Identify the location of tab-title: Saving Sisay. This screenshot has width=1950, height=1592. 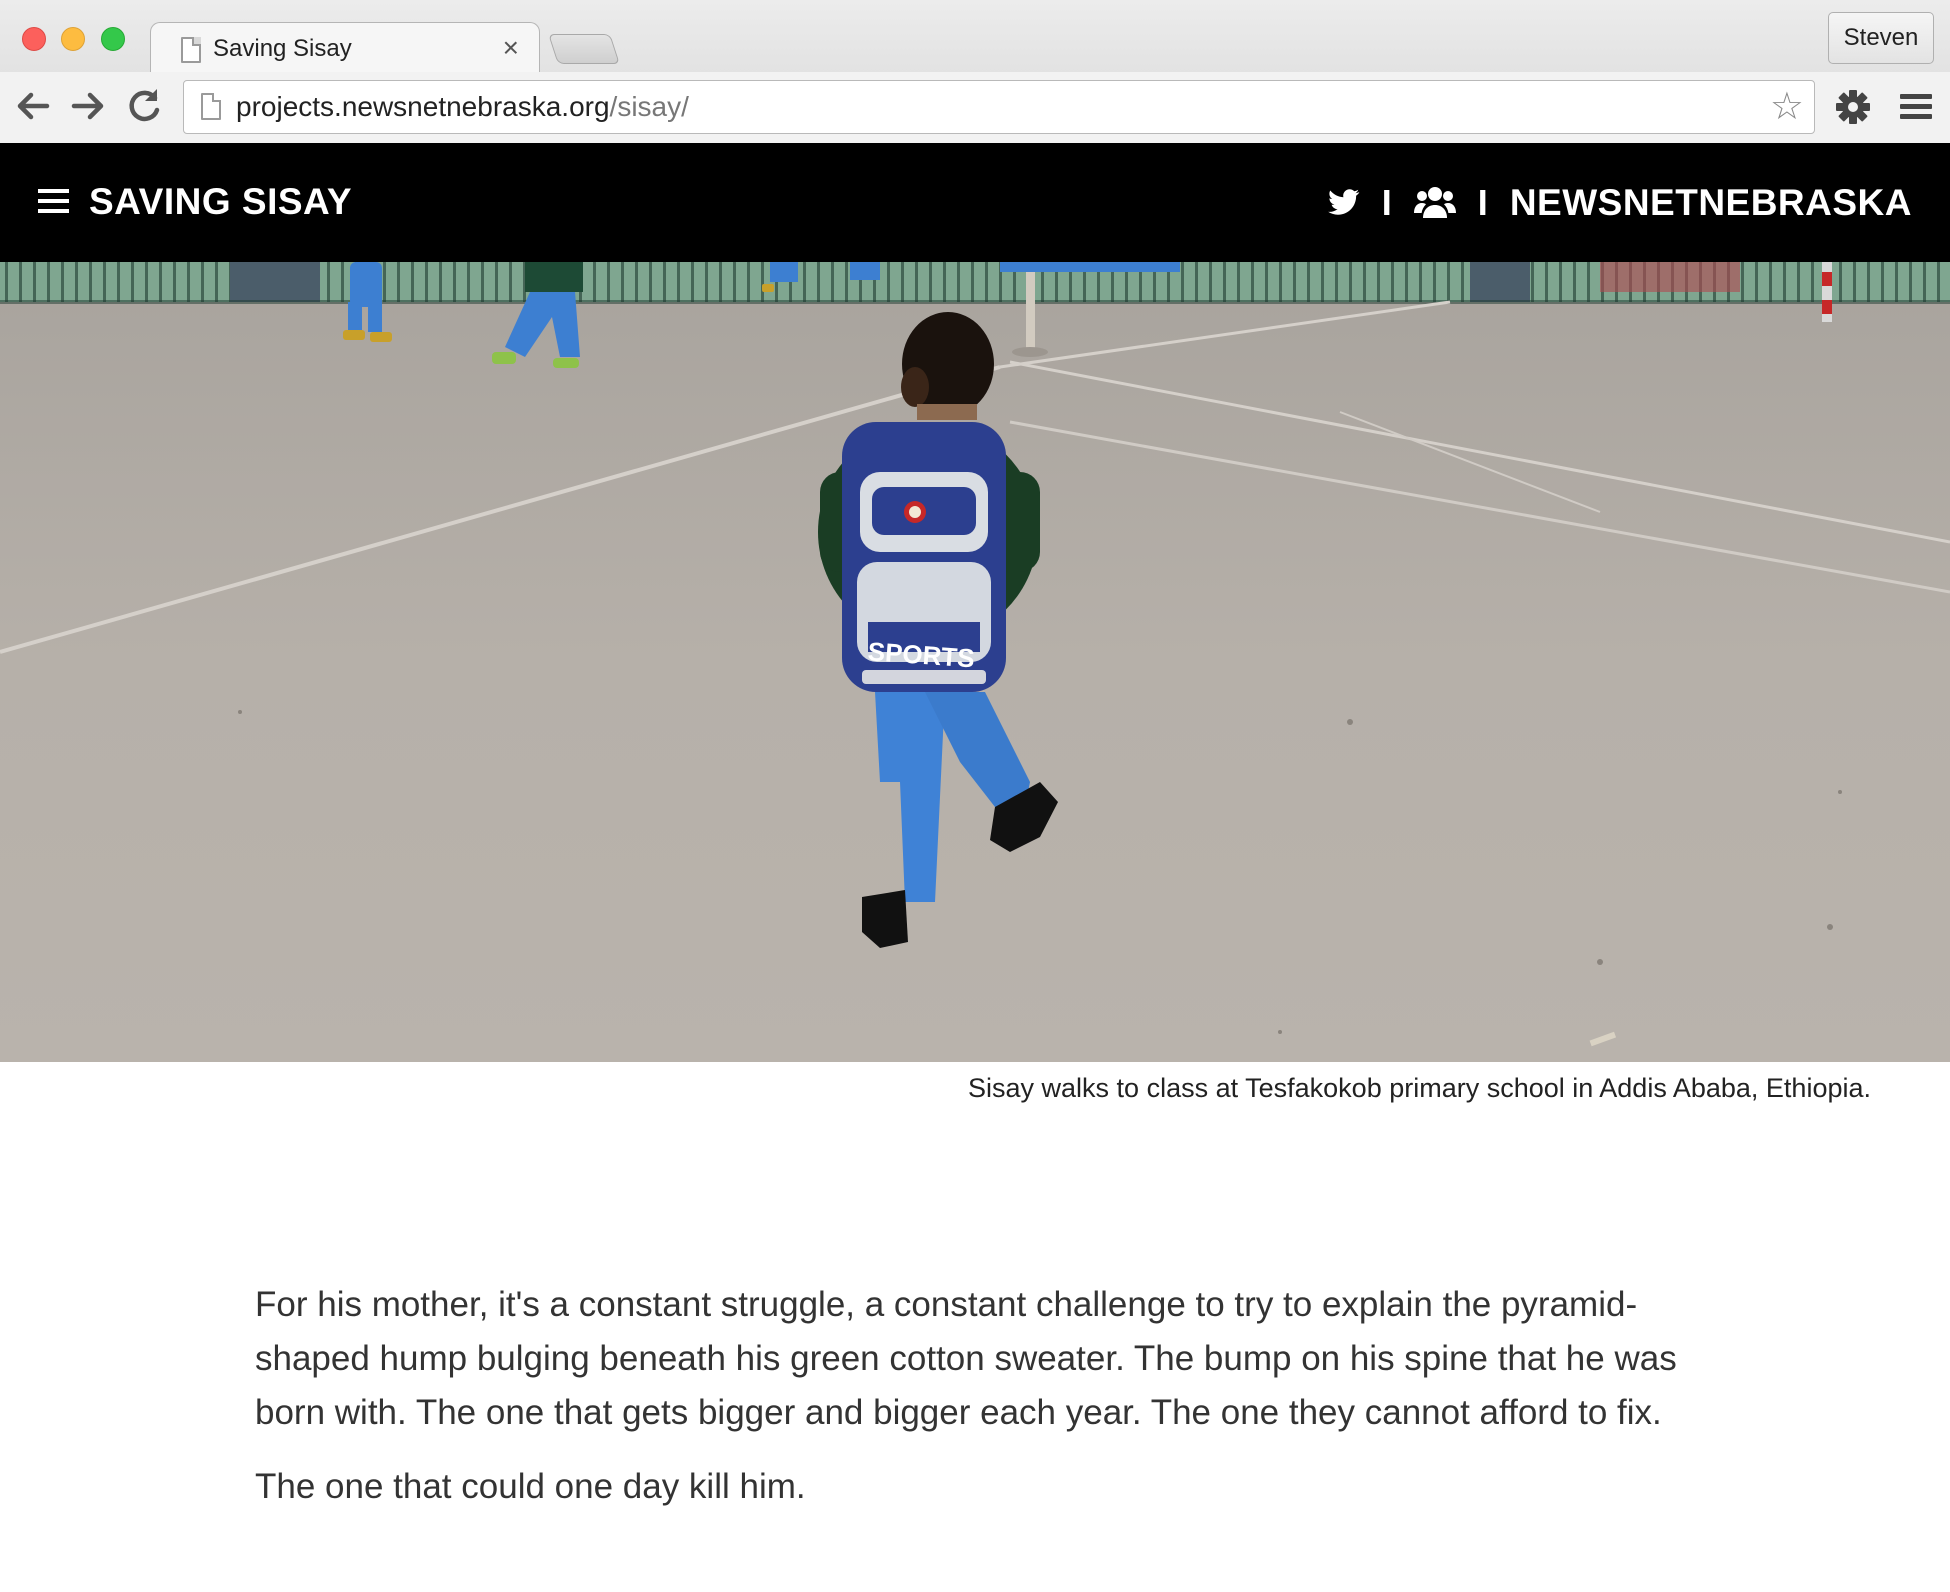
(282, 48).